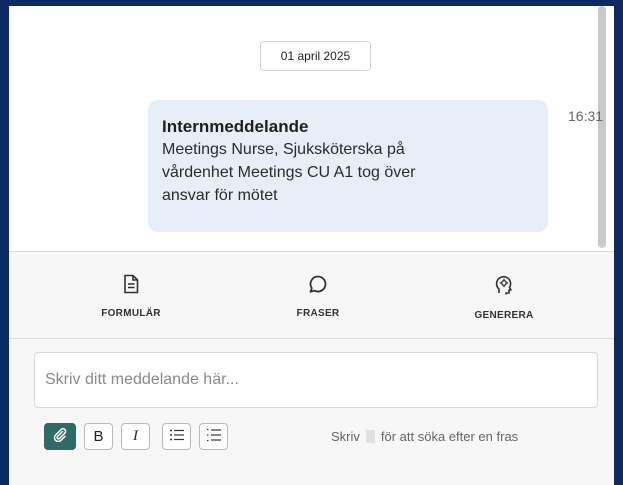 This screenshot has width=623, height=485. Describe the element at coordinates (586, 116) in the screenshot. I see `message-time: 16:31` at that location.